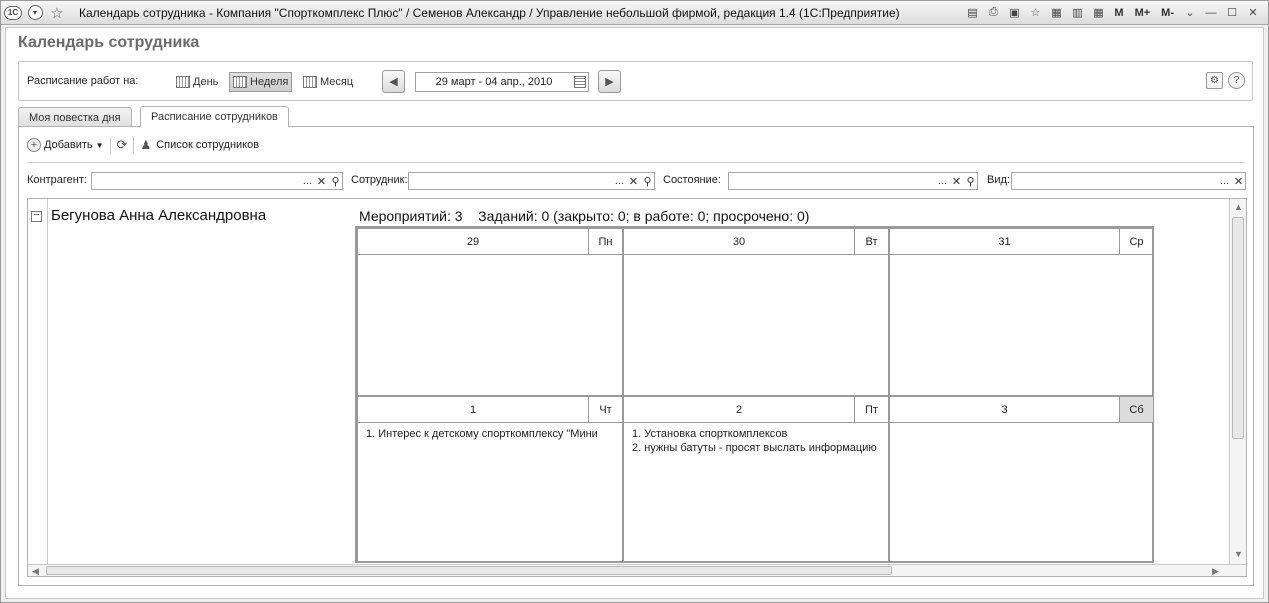  Describe the element at coordinates (756, 312) in the screenshot. I see `day-cell: 30 Вт` at that location.